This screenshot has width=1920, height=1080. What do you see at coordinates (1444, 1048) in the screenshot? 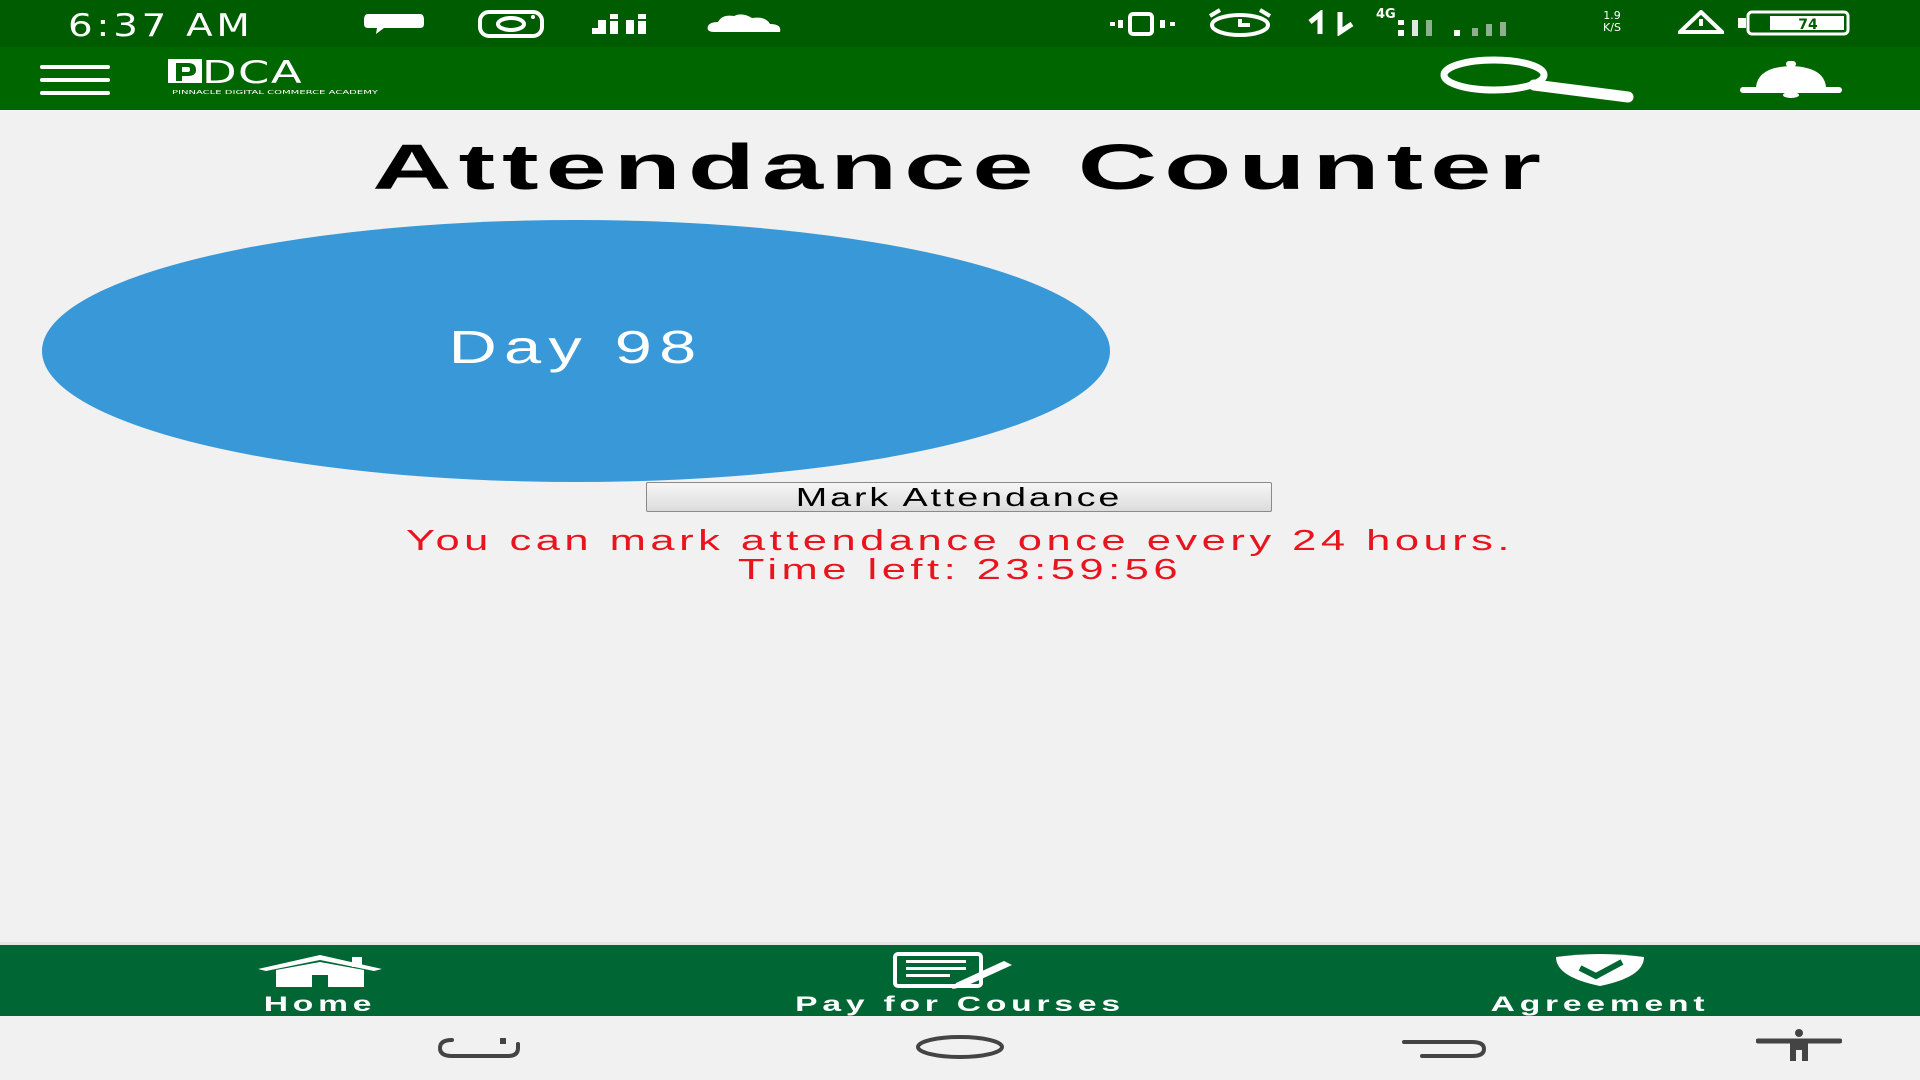
I see `back-icon` at bounding box center [1444, 1048].